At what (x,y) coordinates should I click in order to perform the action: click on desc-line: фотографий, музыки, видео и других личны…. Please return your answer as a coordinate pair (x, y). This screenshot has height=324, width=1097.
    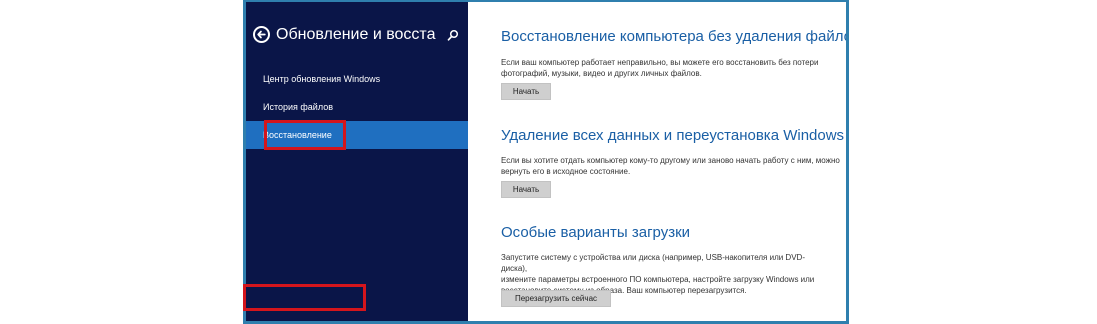
    Looking at the image, I should click on (601, 73).